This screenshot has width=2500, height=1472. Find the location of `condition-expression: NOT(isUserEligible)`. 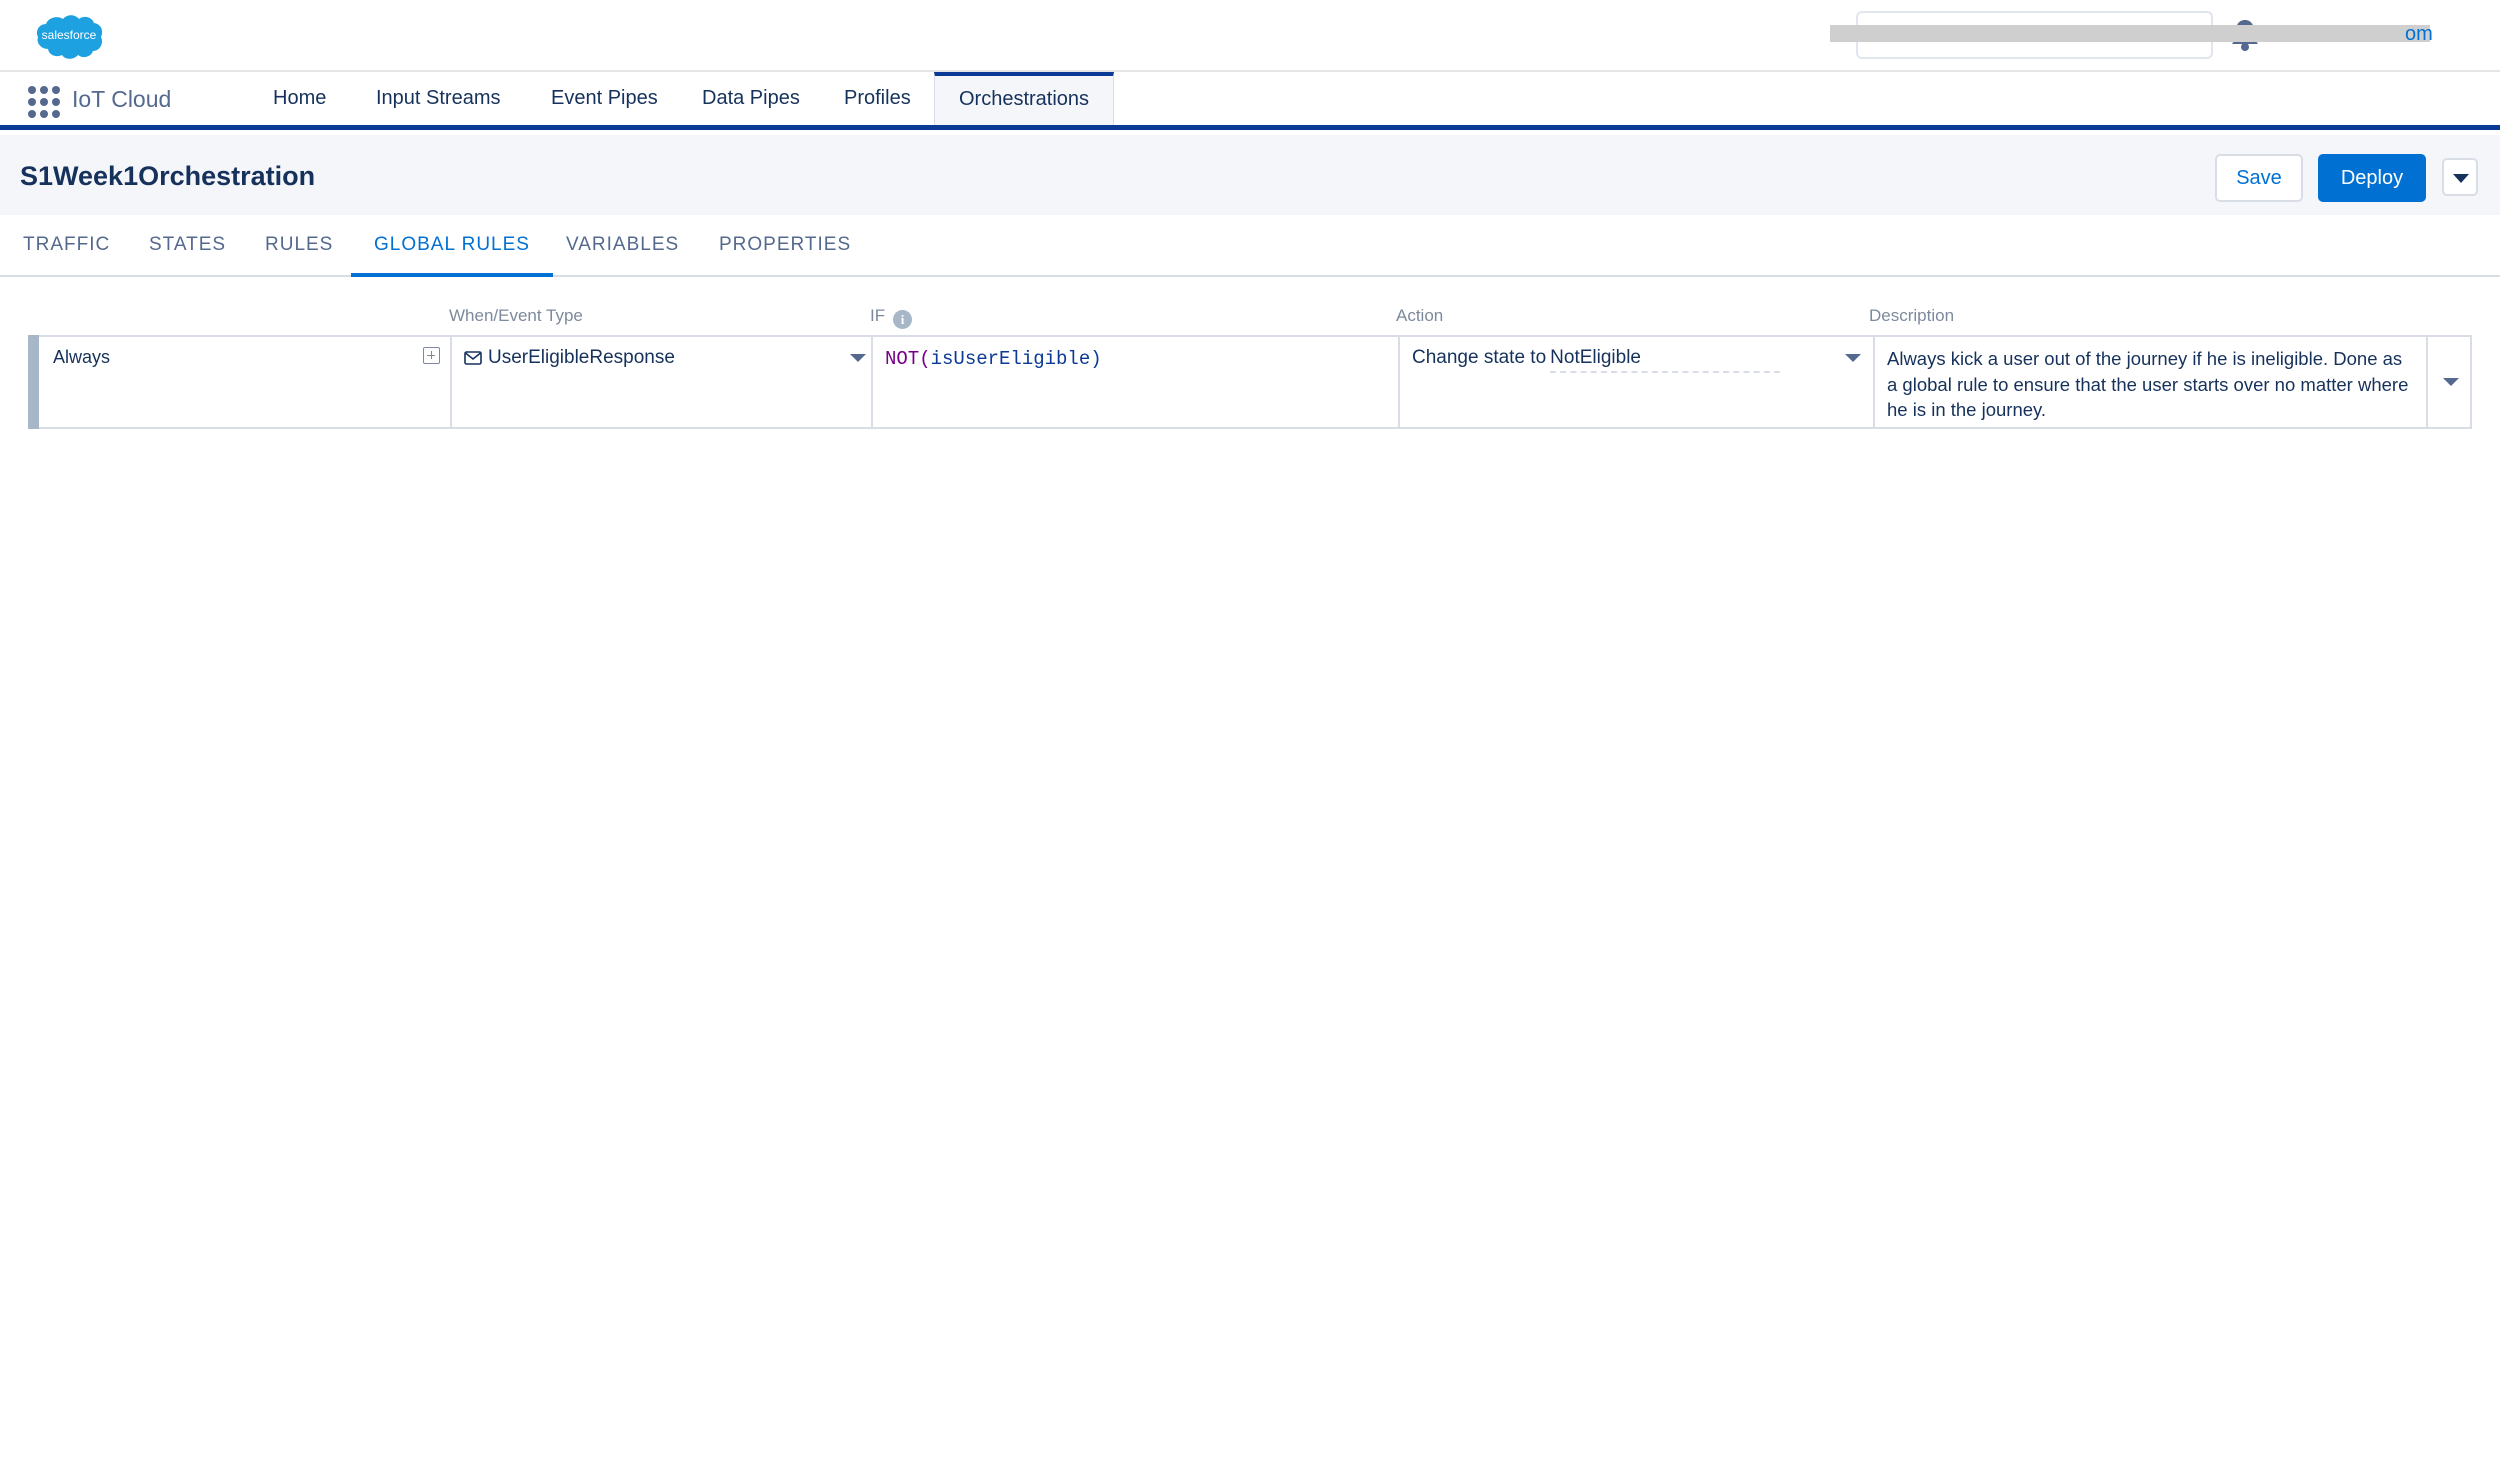

condition-expression: NOT(isUserEligible) is located at coordinates (993, 359).